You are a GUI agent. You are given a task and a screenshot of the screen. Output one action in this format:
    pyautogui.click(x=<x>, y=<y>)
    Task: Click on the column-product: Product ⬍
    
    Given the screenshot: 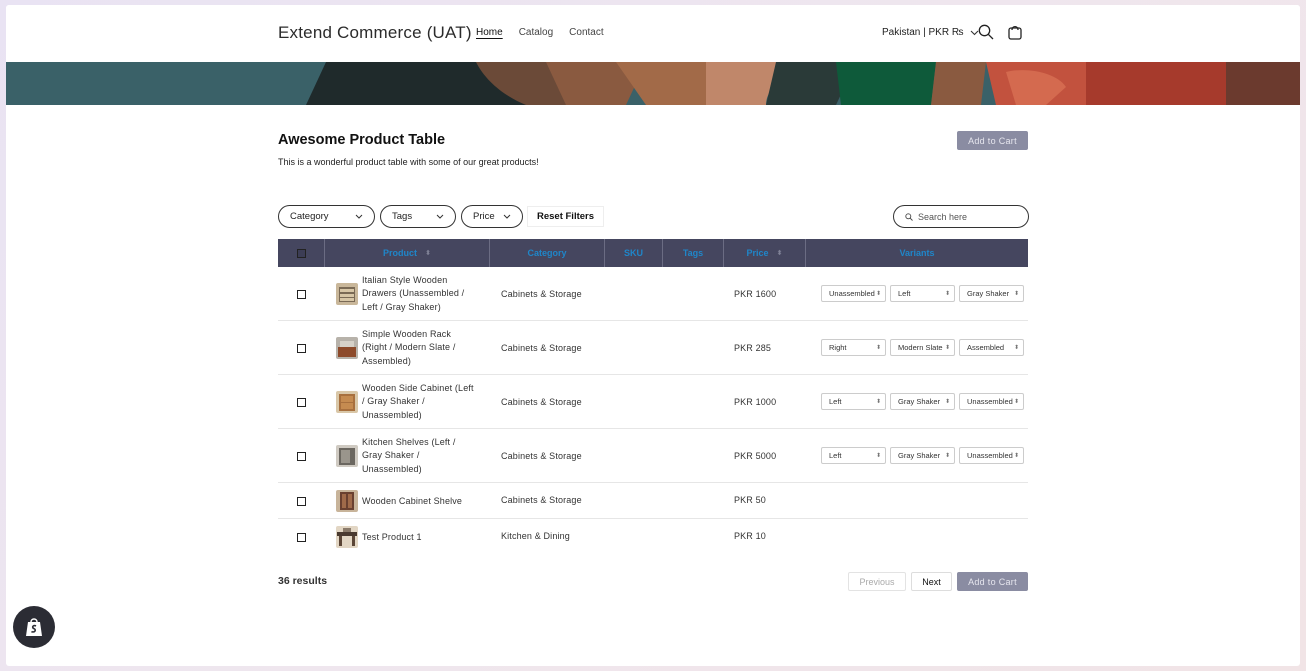 What is the action you would take?
    pyautogui.click(x=407, y=253)
    